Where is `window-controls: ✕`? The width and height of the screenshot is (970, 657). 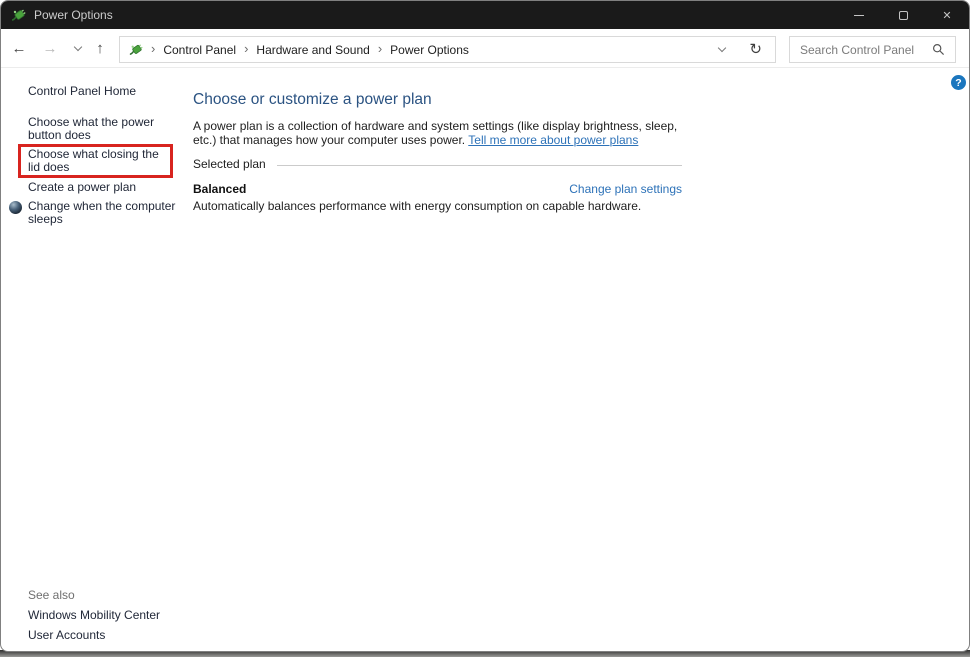
window-controls: ✕ is located at coordinates (903, 15).